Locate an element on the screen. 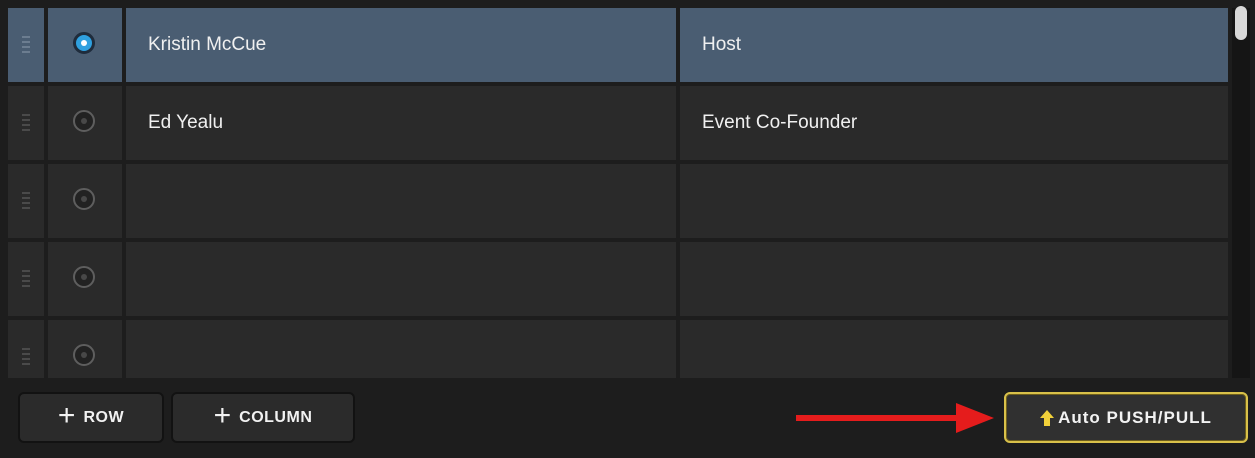 The height and width of the screenshot is (458, 1255). title-cell: Event Co-Founder is located at coordinates (954, 123).